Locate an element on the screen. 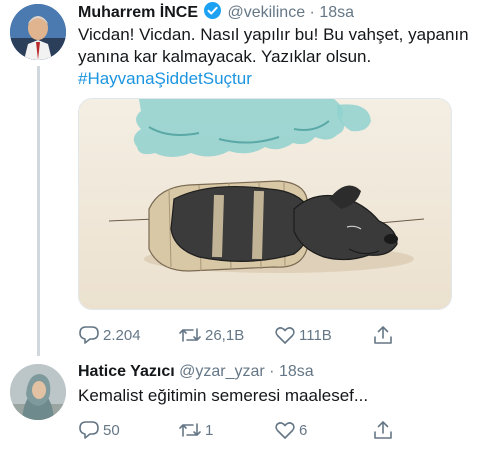 This screenshot has height=458, width=492. hashtag-link: #HayvanaŞiddetSuçtur is located at coordinates (165, 78).